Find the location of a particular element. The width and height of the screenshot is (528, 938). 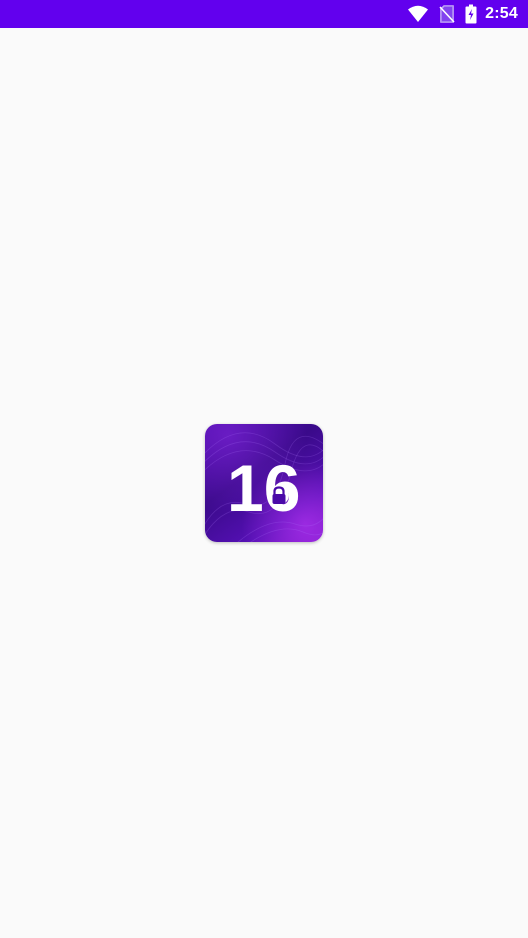

no-sim-icon is located at coordinates (447, 14).